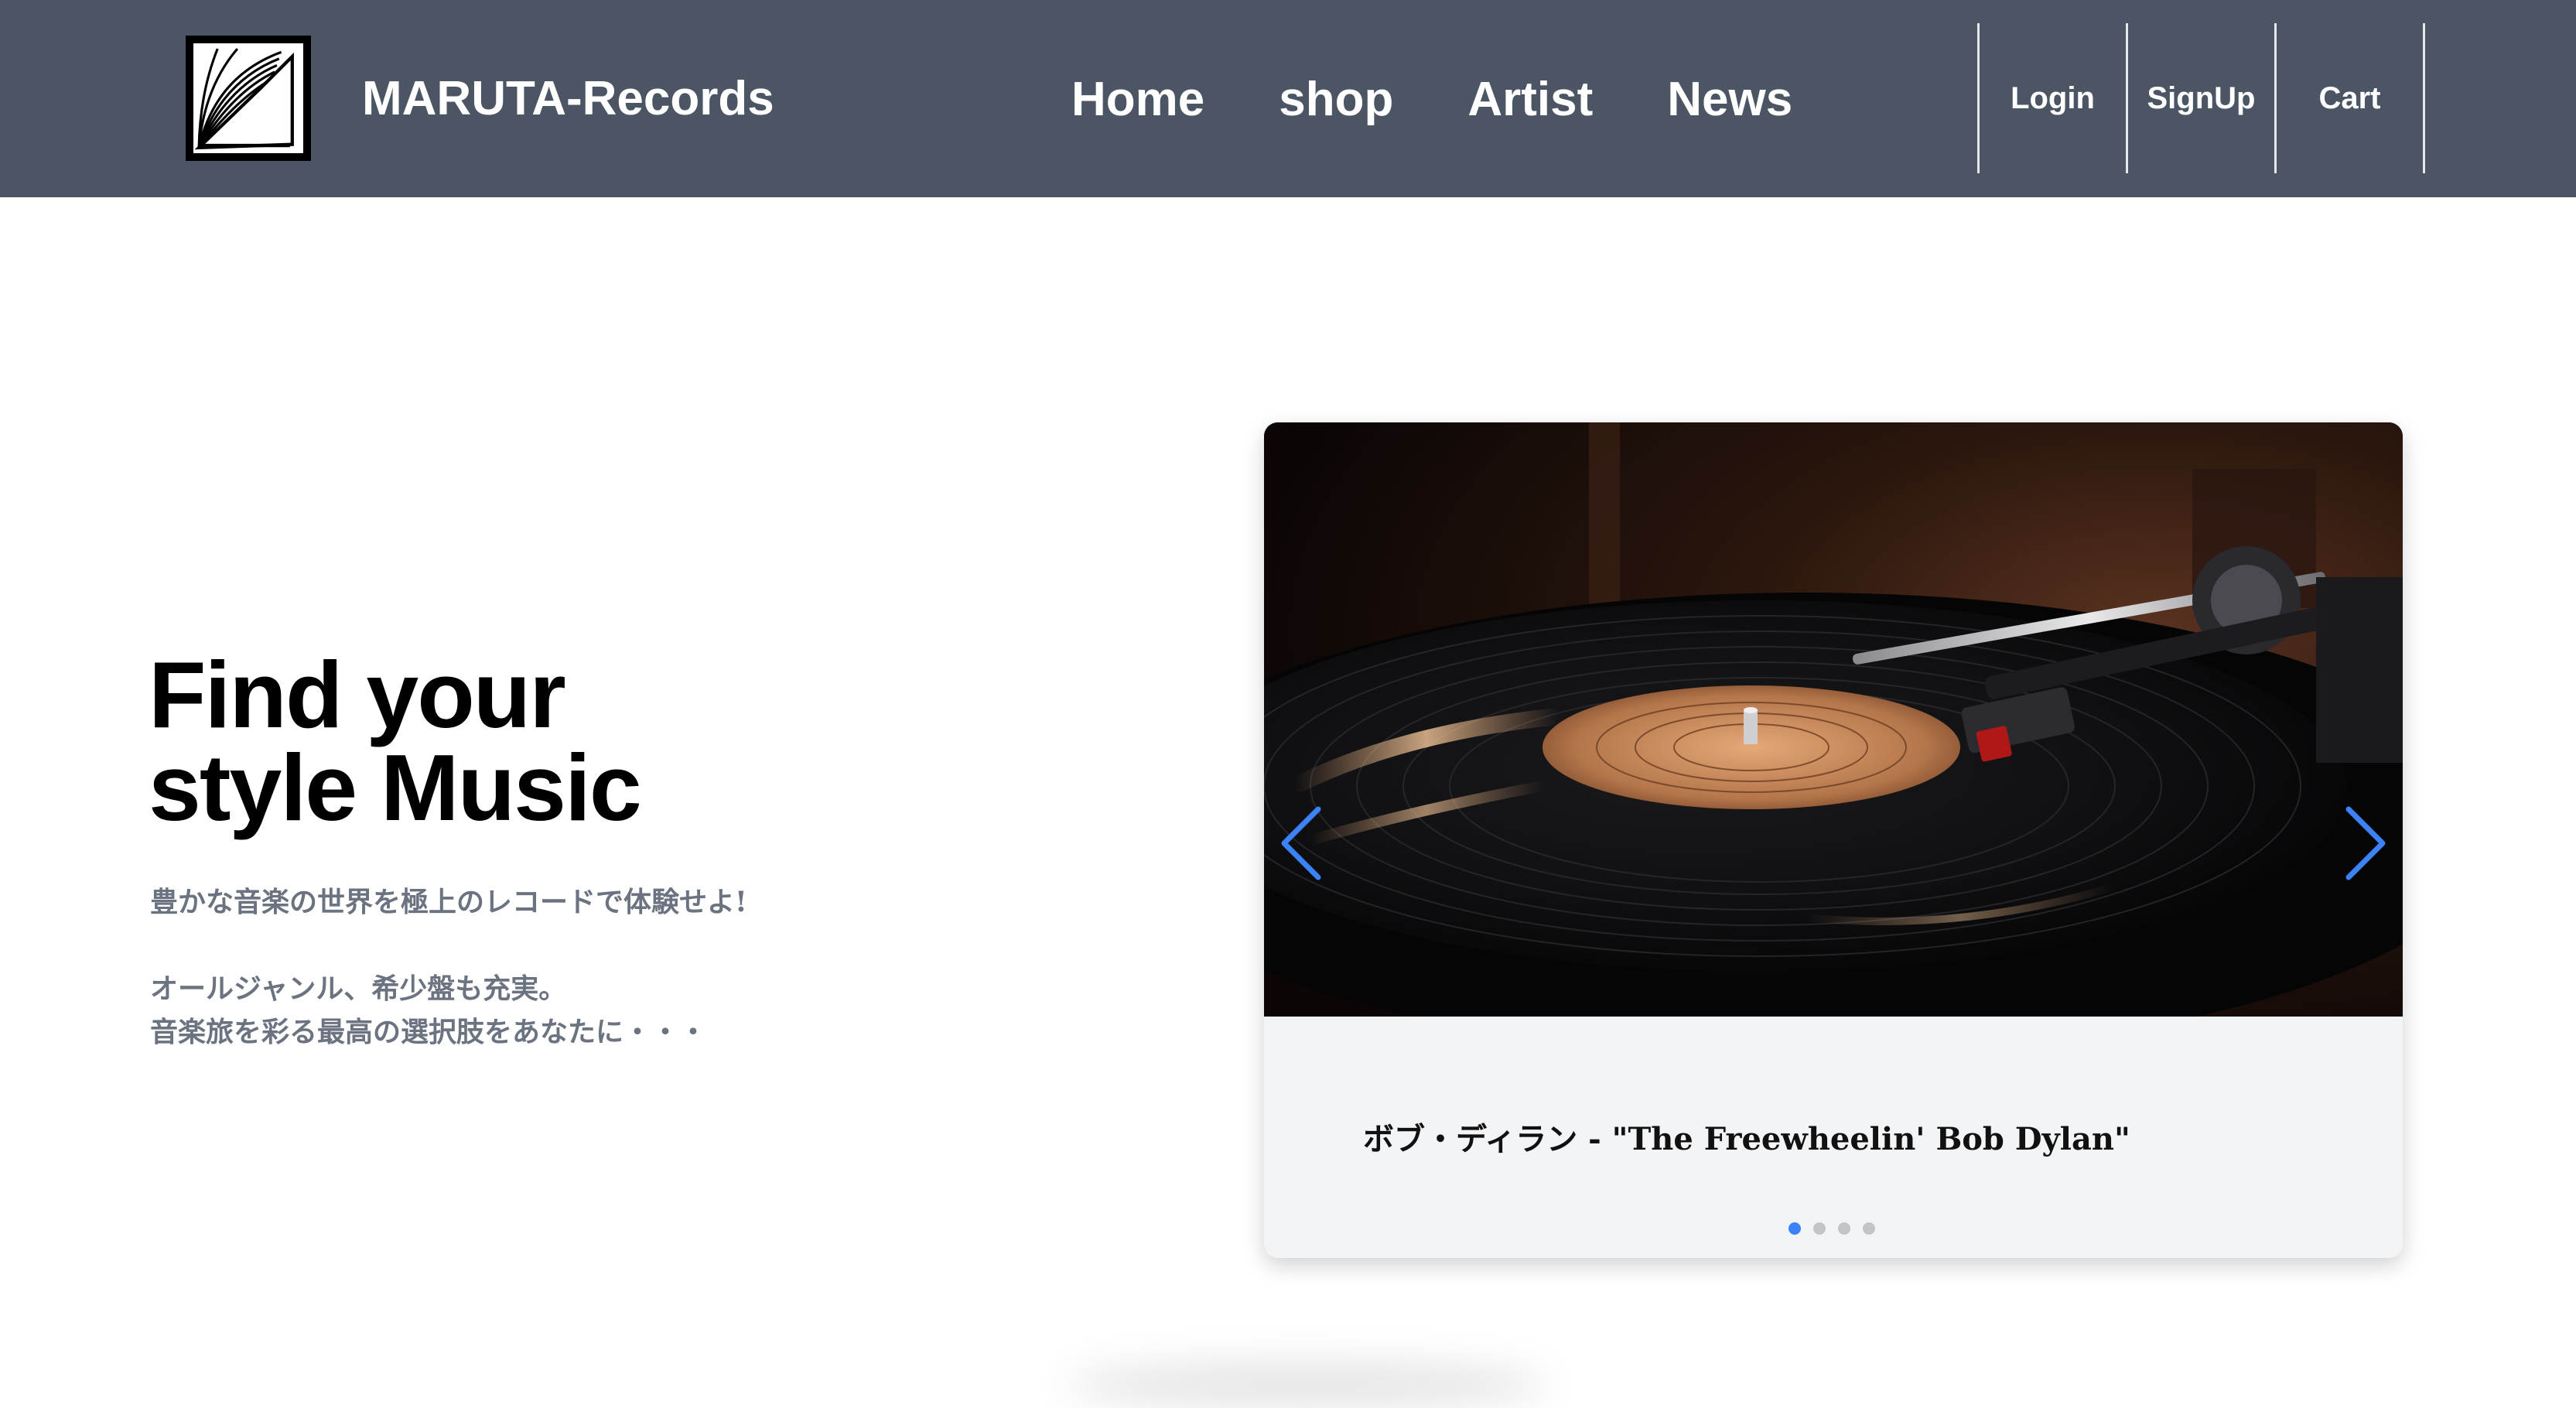 This screenshot has width=2576, height=1408. I want to click on hero-desc-spacer, so click(653, 946).